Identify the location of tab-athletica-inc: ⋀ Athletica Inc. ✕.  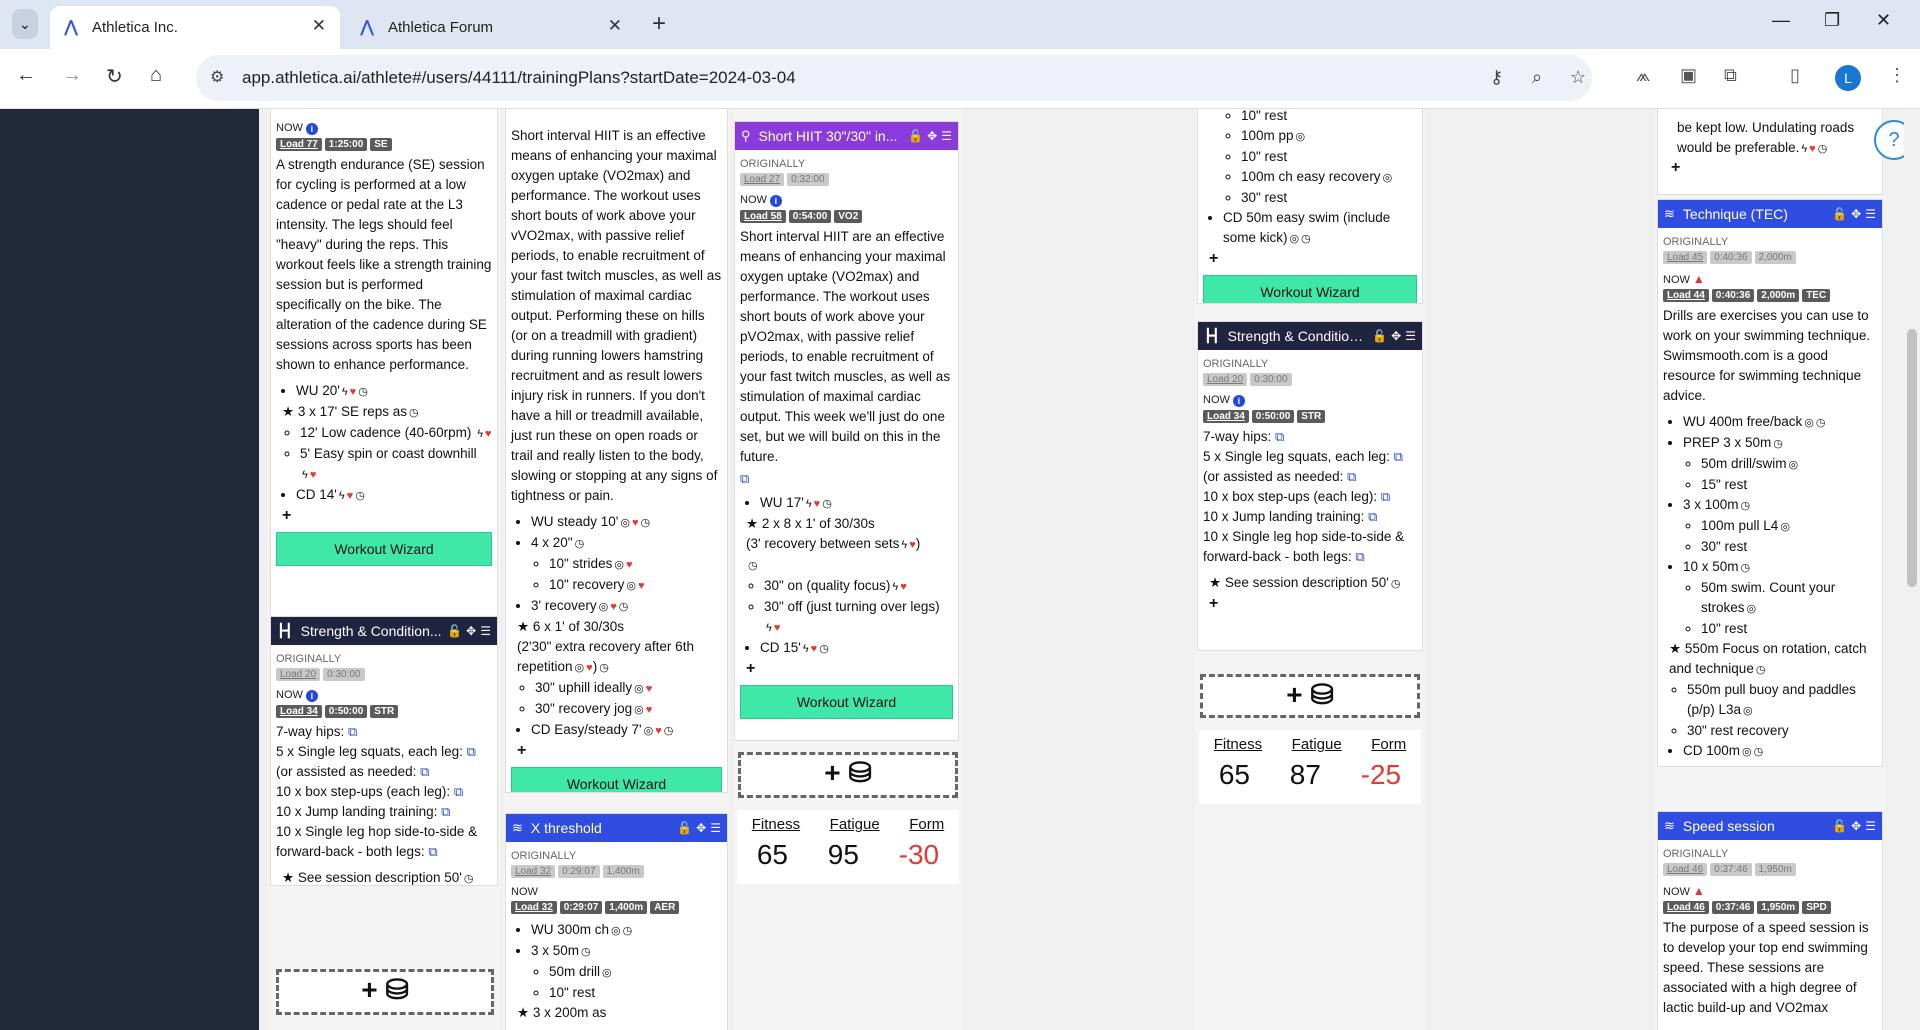
(195, 27).